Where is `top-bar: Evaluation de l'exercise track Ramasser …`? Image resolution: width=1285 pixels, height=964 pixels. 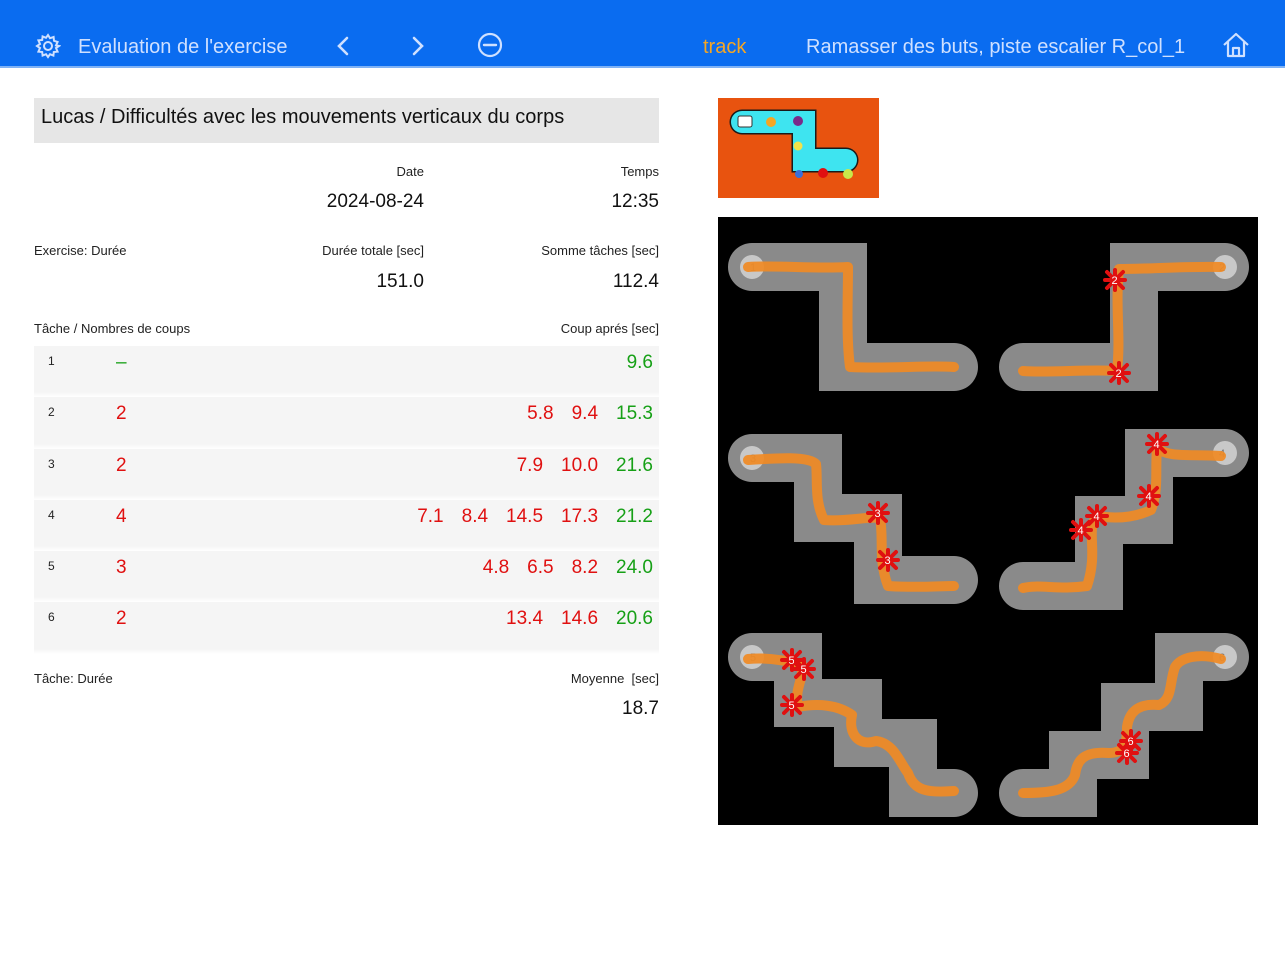 top-bar: Evaluation de l'exercise track Ramasser … is located at coordinates (642, 34).